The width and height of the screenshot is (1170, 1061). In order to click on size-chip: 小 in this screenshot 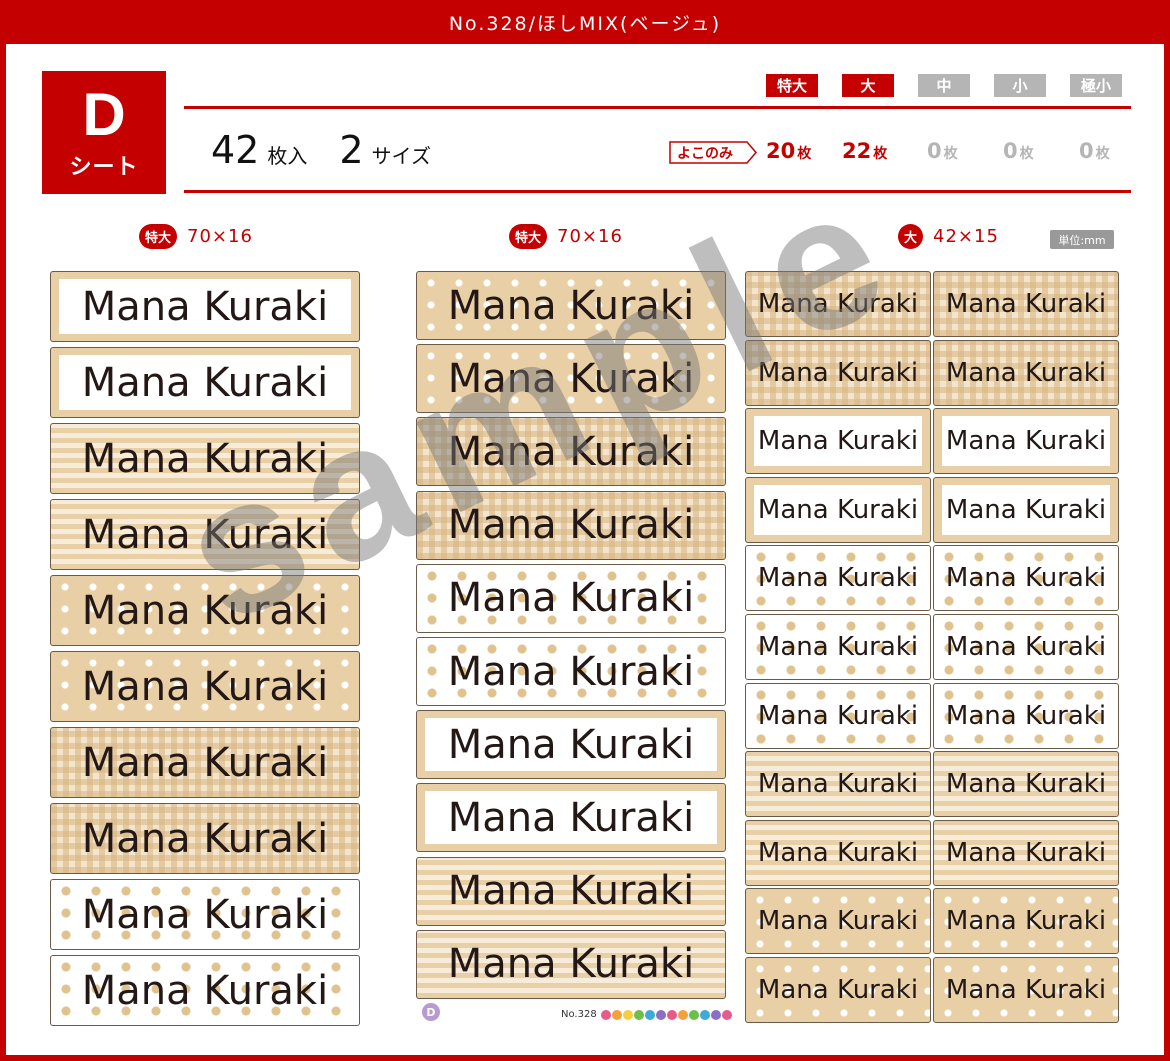, I will do `click(1020, 85)`.